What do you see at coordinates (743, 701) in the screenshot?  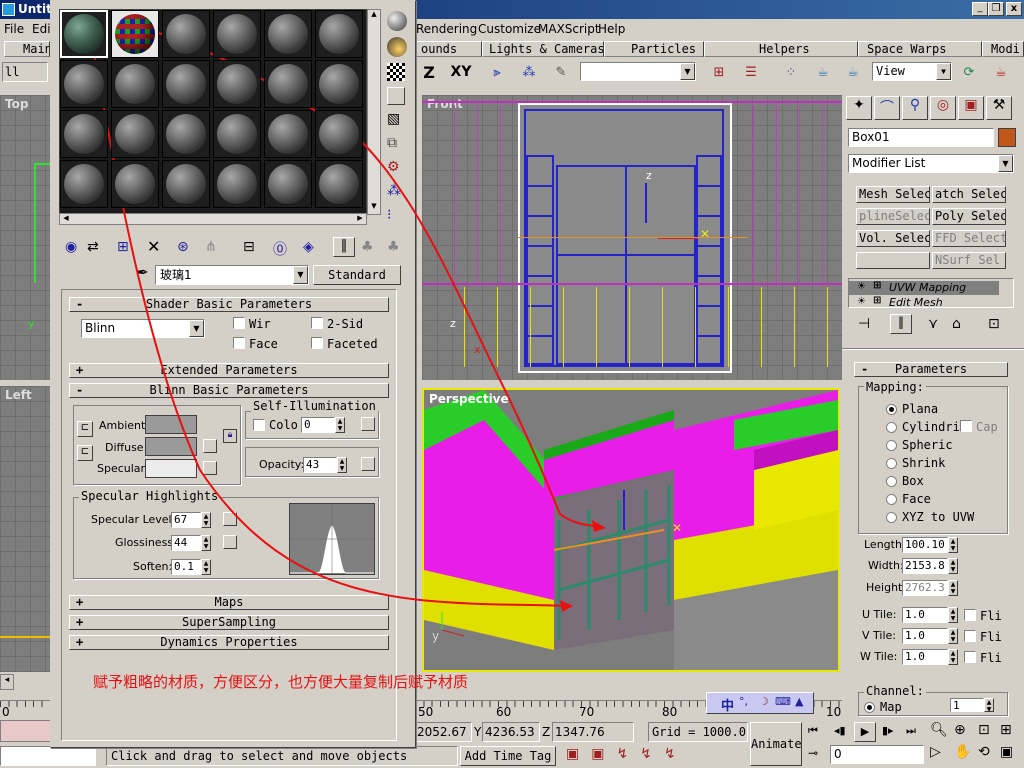 I see `ime-punct-icon: °,` at bounding box center [743, 701].